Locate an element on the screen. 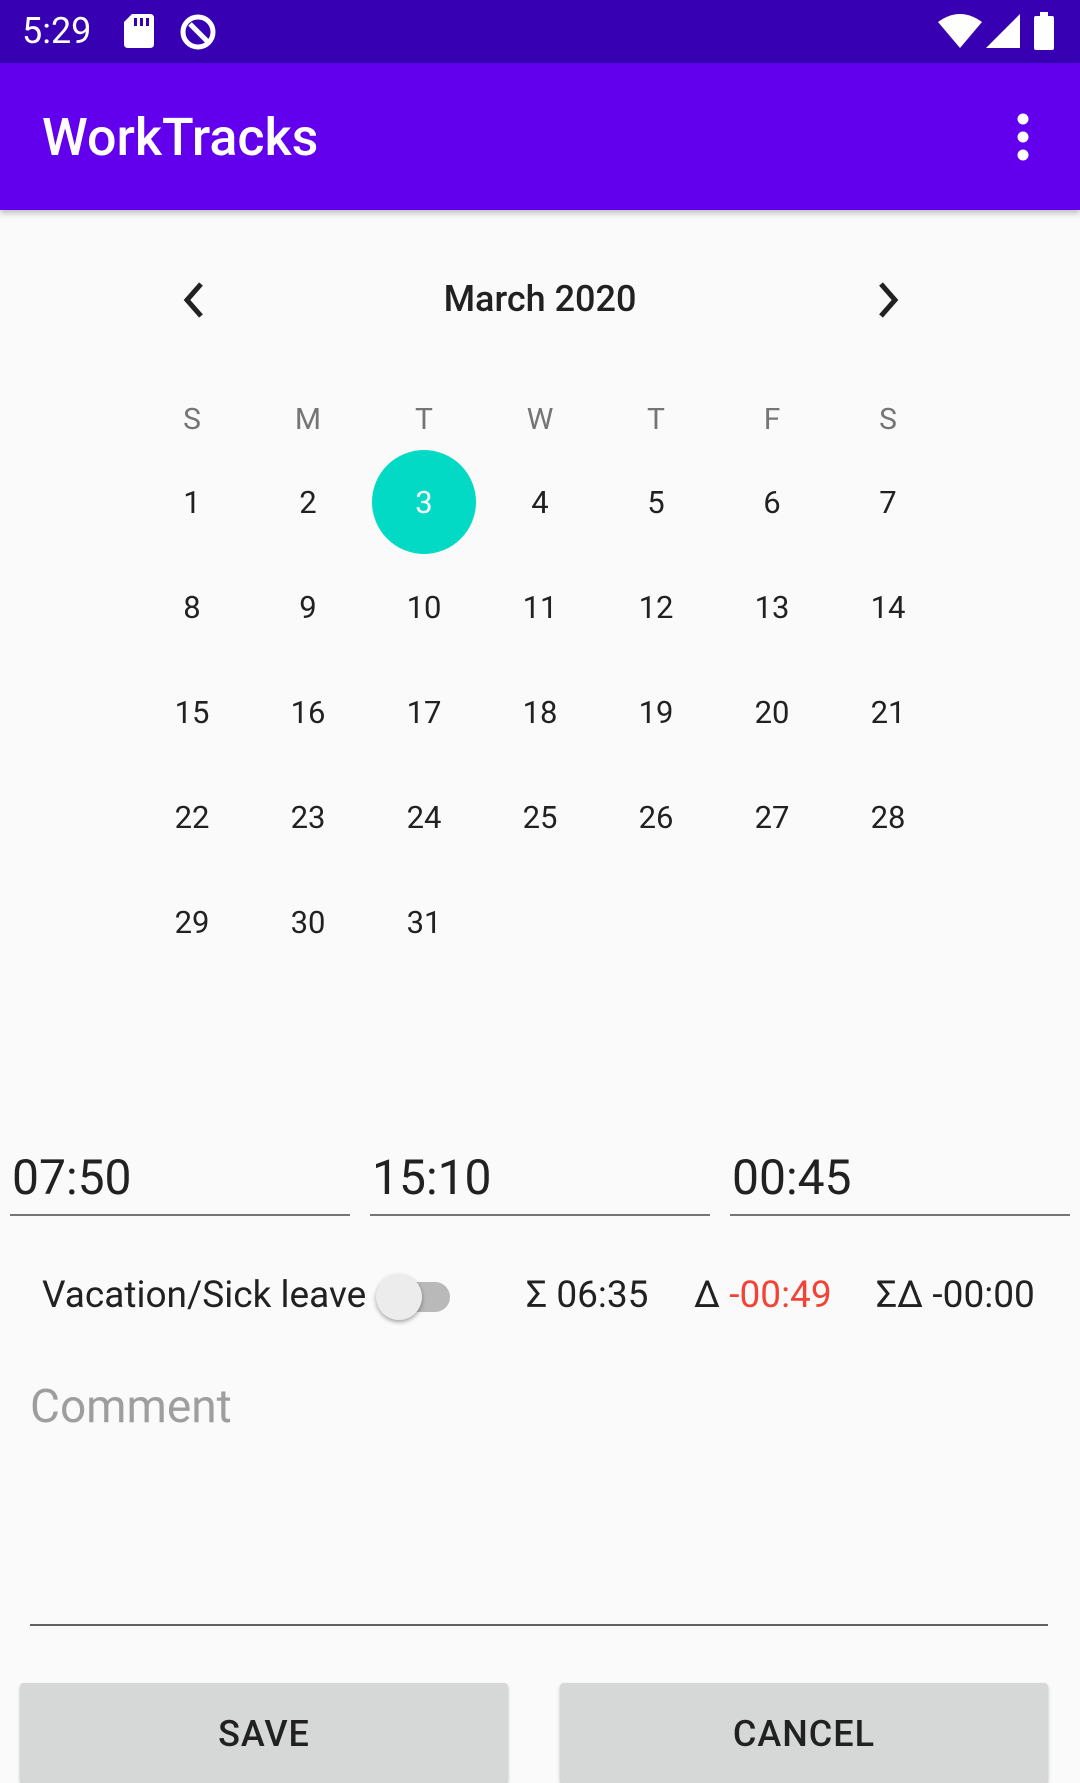 This screenshot has height=1783, width=1080. calendar-day: 5 is located at coordinates (656, 502).